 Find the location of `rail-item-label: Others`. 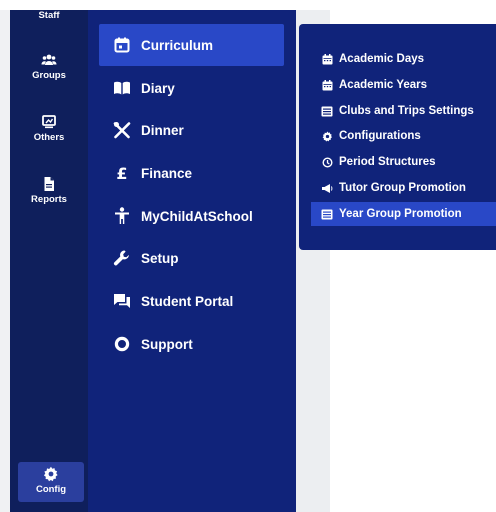

rail-item-label: Others is located at coordinates (49, 137).